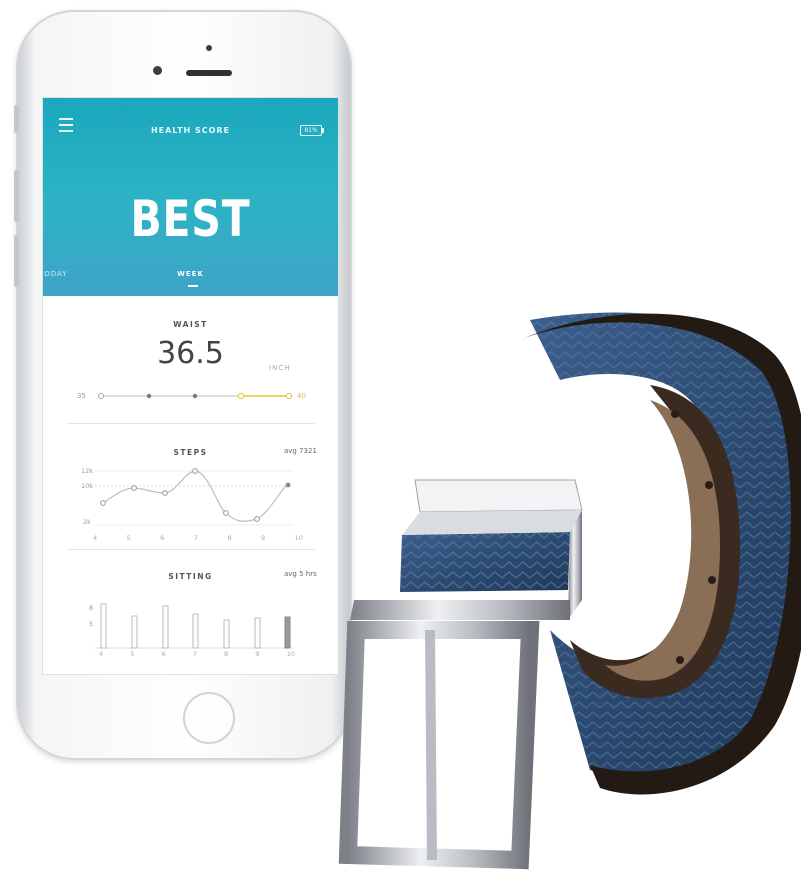 The image size is (801, 883). Describe the element at coordinates (229, 538) in the screenshot. I see `steps-x-label: 8` at that location.